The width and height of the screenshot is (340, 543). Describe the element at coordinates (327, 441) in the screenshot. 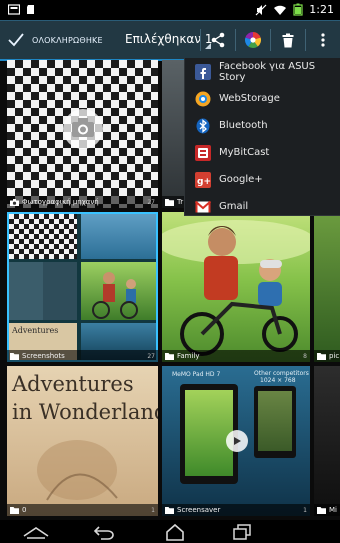

I see `album-tile-mi: Mi` at that location.